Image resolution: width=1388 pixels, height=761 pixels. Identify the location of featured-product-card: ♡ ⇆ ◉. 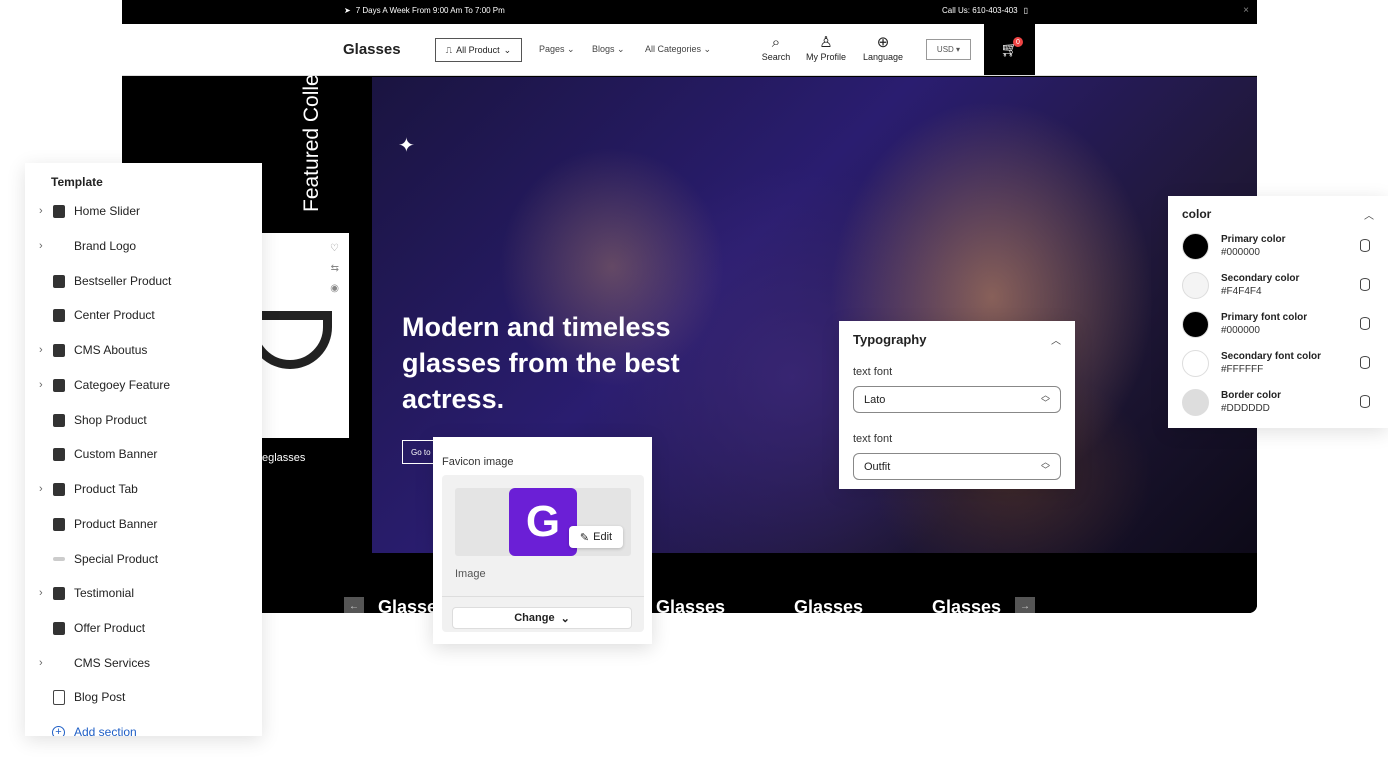
(298, 335).